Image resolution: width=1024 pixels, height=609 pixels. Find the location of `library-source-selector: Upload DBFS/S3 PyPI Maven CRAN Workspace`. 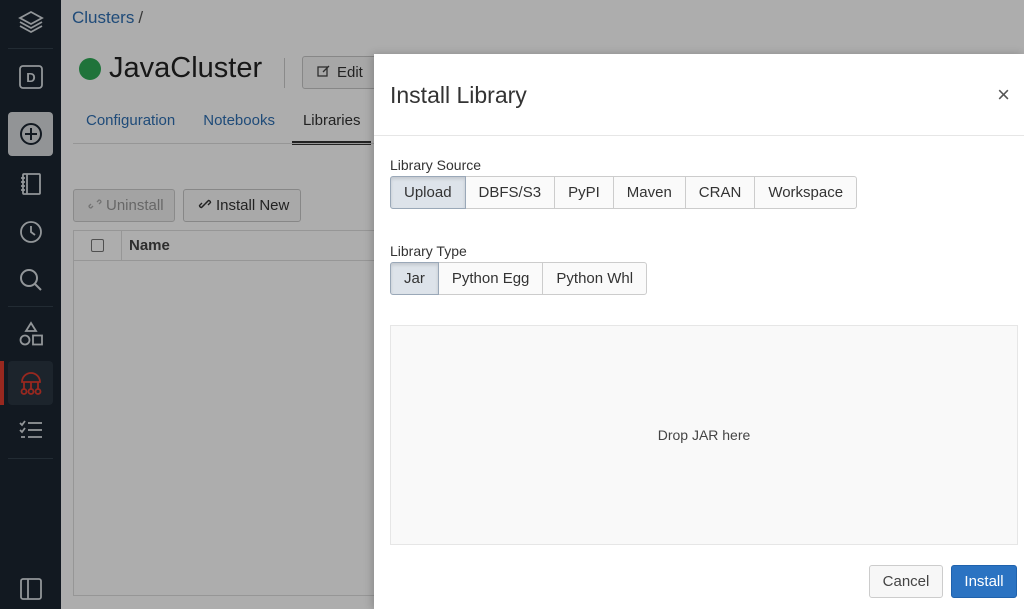

library-source-selector: Upload DBFS/S3 PyPI Maven CRAN Workspace is located at coordinates (624, 192).